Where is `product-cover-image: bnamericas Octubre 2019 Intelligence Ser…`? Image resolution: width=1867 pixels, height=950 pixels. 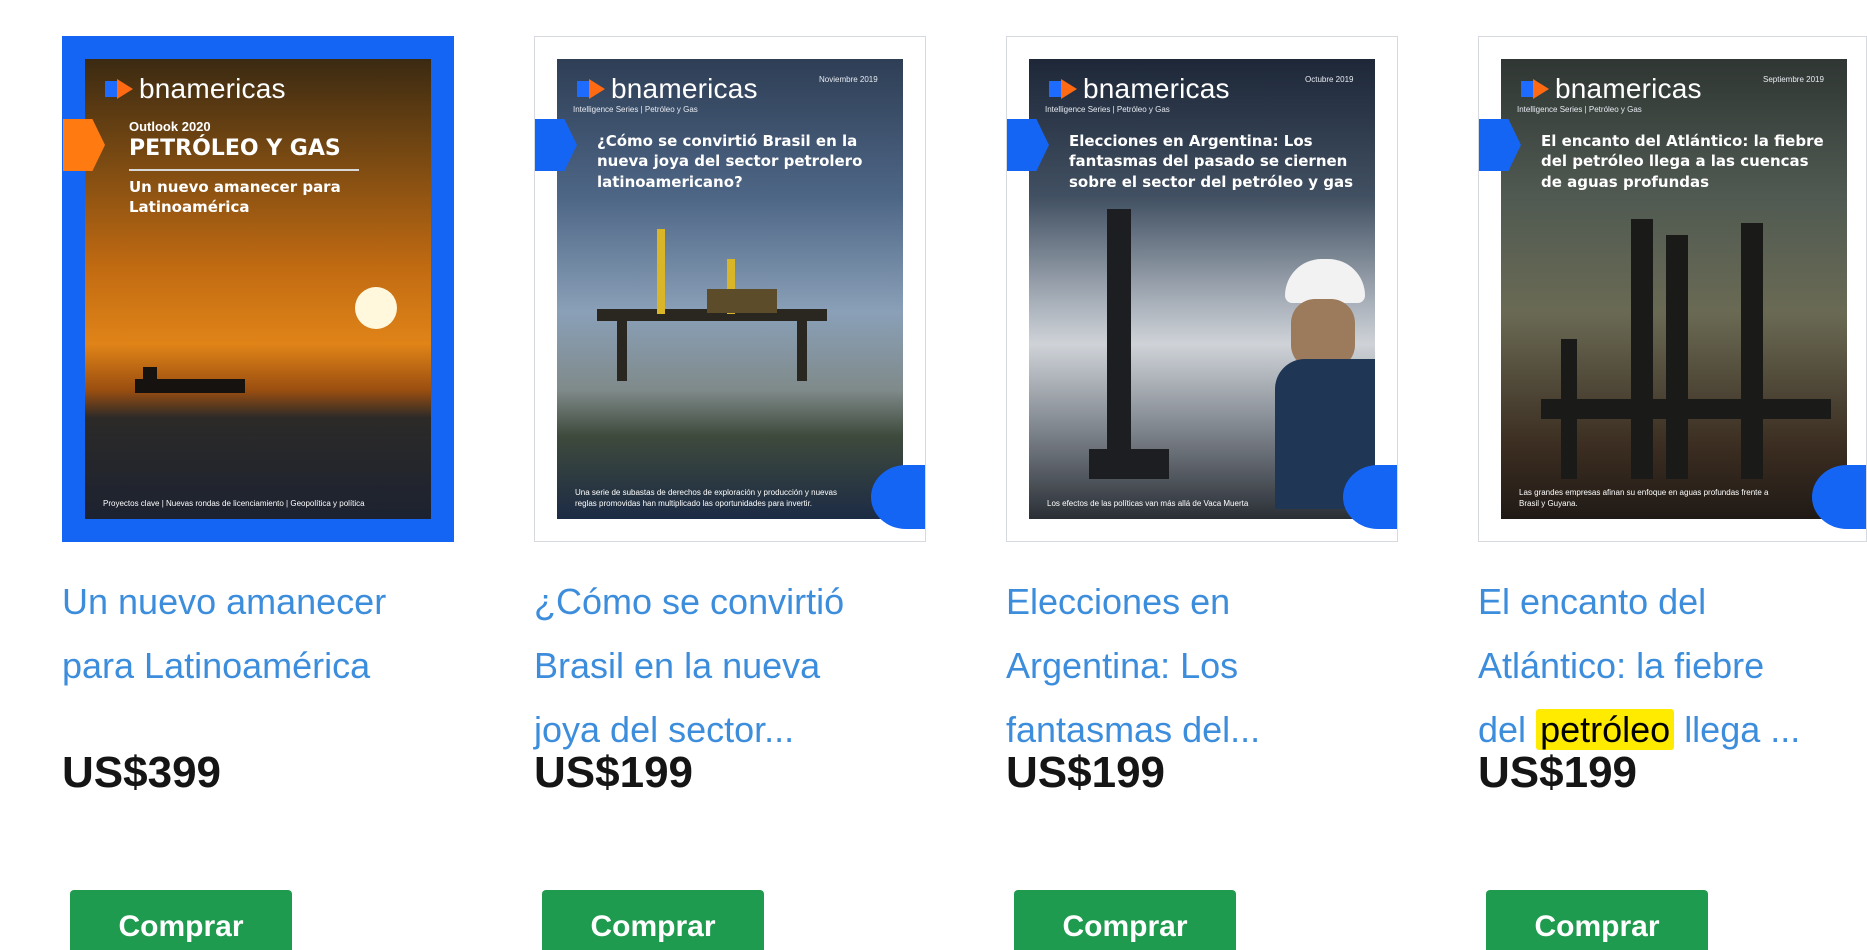
product-cover-image: bnamericas Octubre 2019 Intelligence Ser… is located at coordinates (1202, 289).